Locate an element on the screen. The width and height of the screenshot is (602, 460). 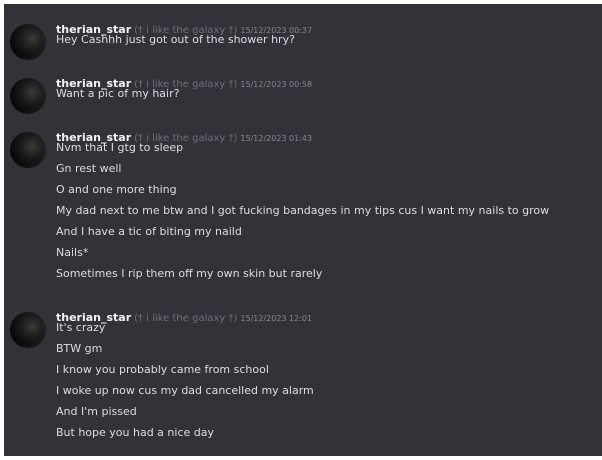
message-text: I know you probably came from school is located at coordinates (162, 369).